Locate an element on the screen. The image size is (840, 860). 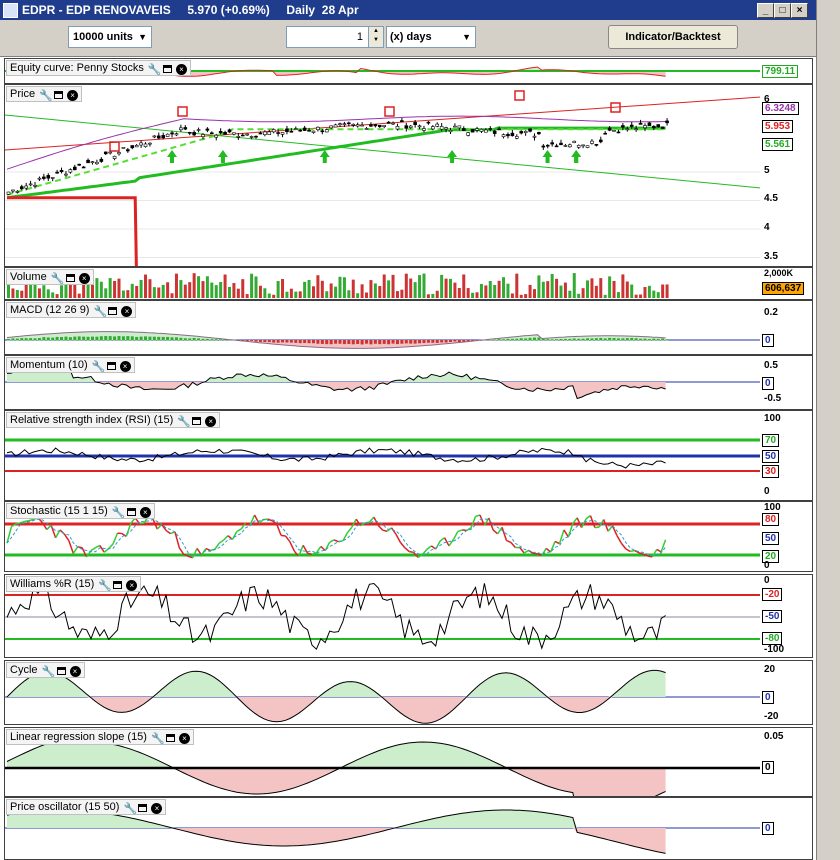
units-select: 10000 units ▼ is located at coordinates (110, 37).